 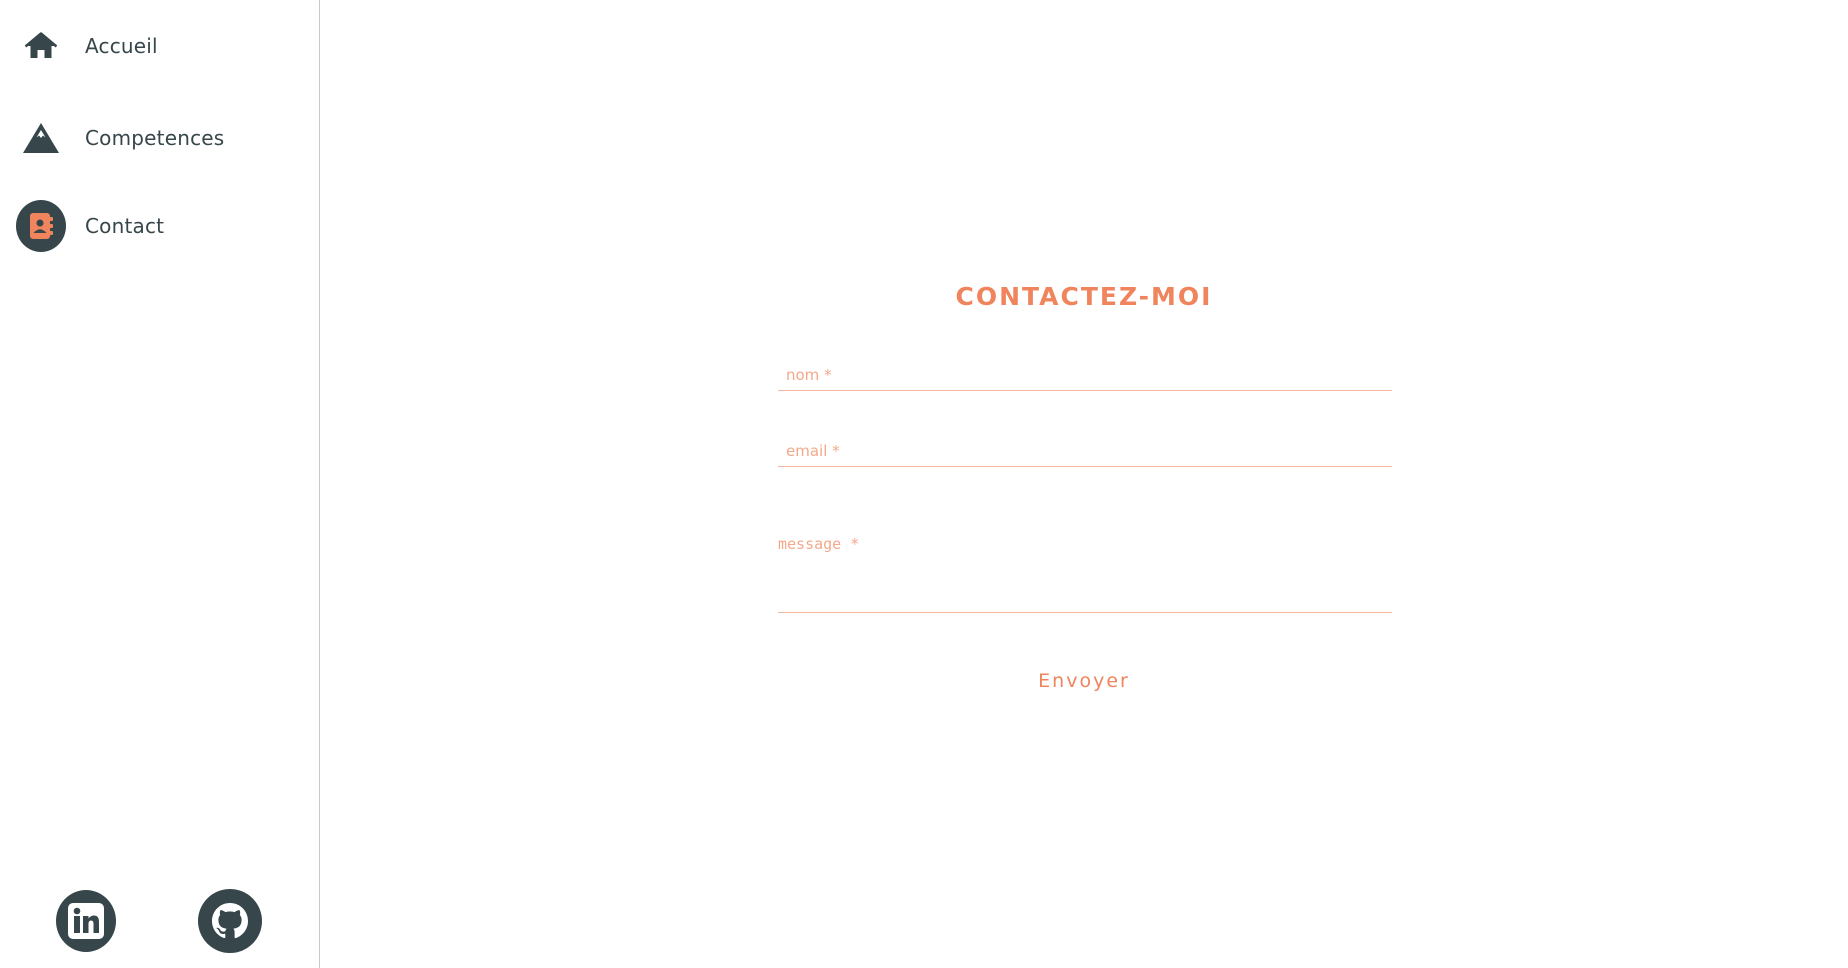 I want to click on sidebar-item-accueil: Accueil, so click(x=156, y=46).